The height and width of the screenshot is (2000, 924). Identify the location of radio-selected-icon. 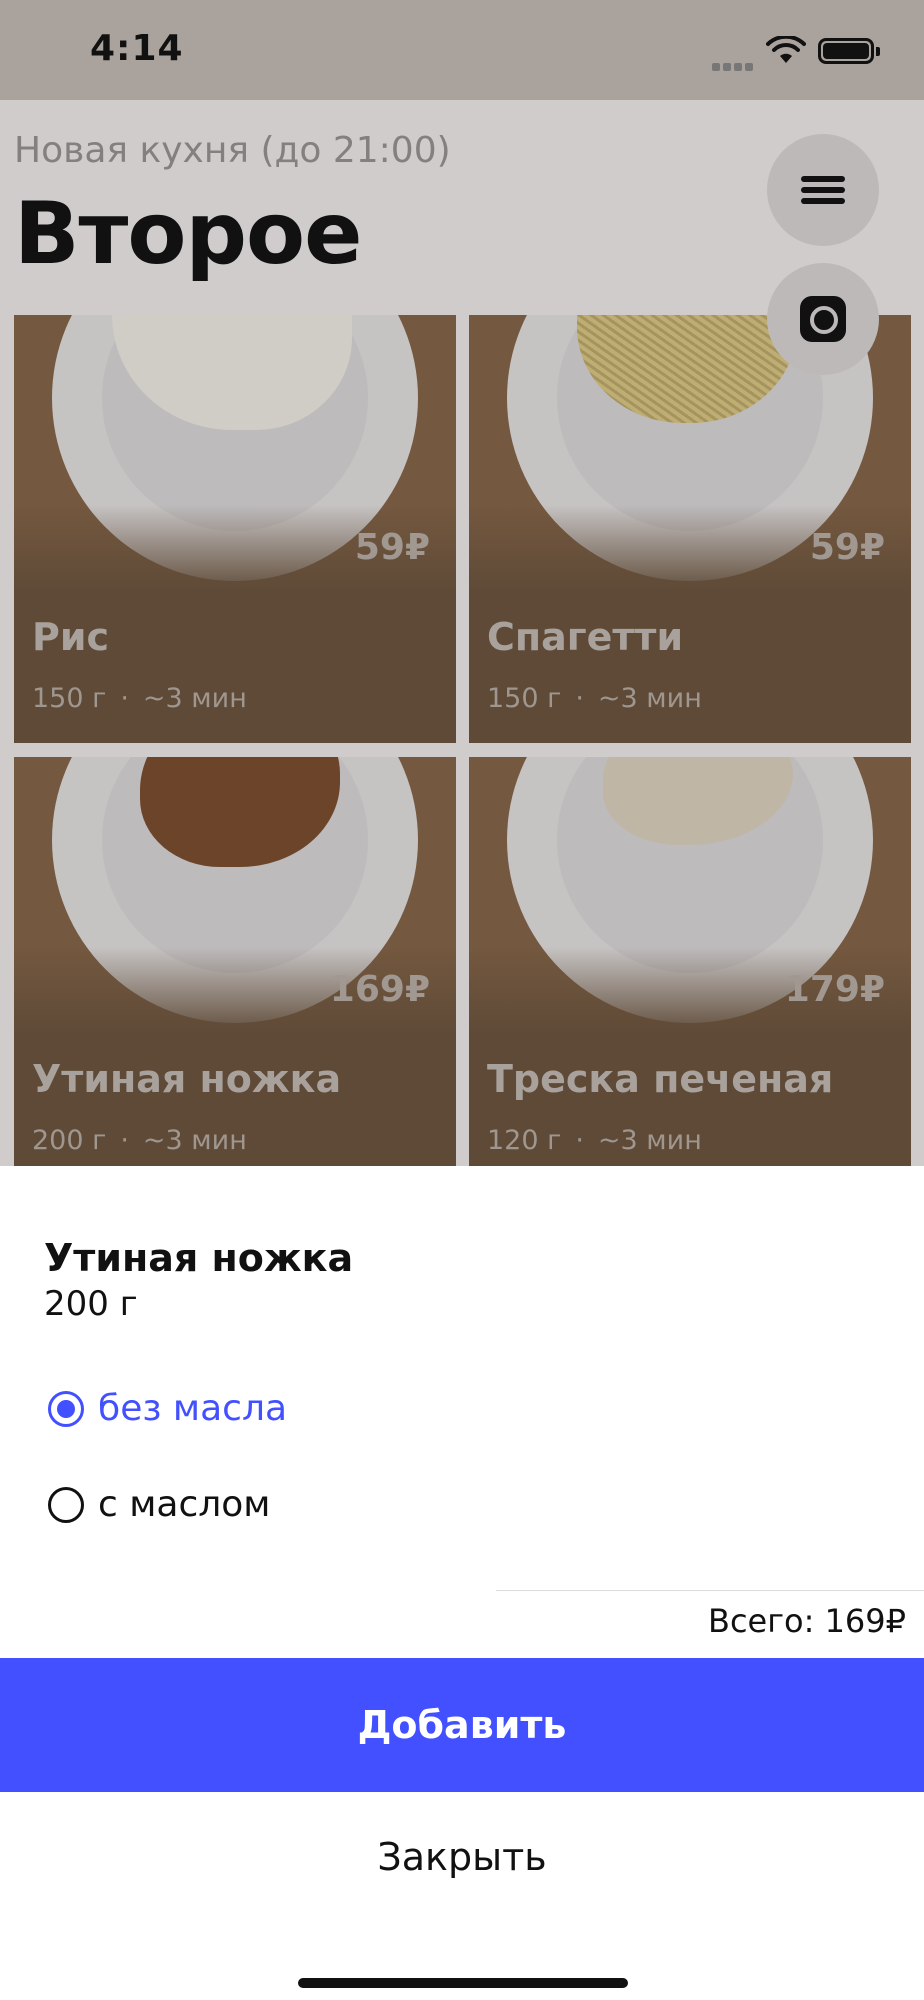
(66, 1408).